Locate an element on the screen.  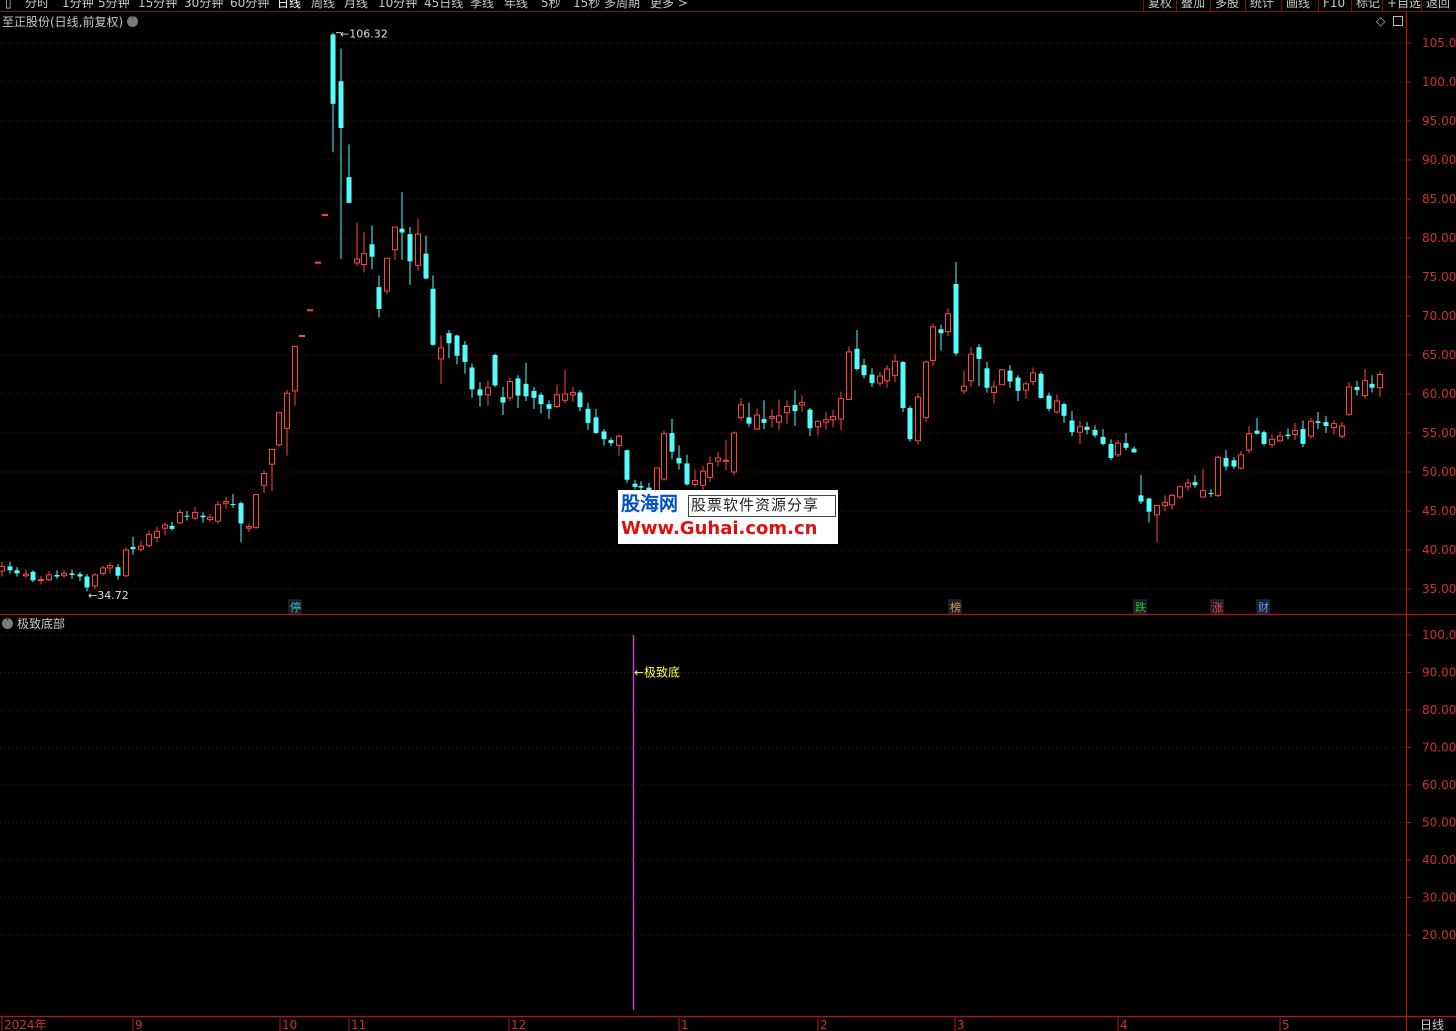
y-tick-label: 85.00 is located at coordinates (1439, 199).